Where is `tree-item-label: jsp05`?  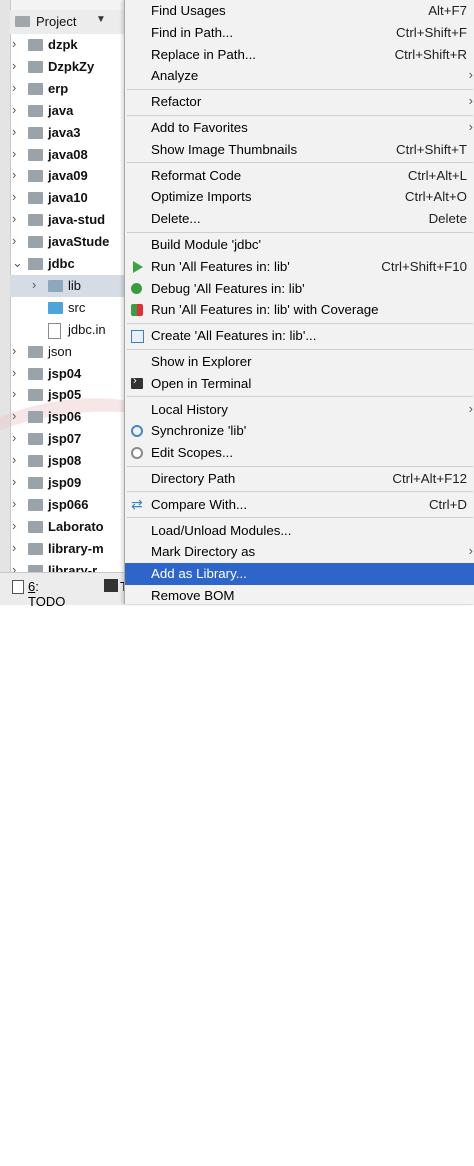 tree-item-label: jsp05 is located at coordinates (65, 395).